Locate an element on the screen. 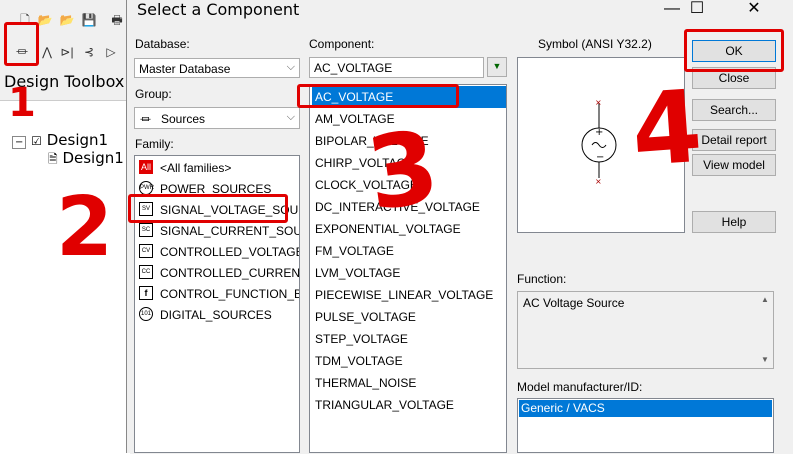  checkbox-icon: ☑ is located at coordinates (36, 141).